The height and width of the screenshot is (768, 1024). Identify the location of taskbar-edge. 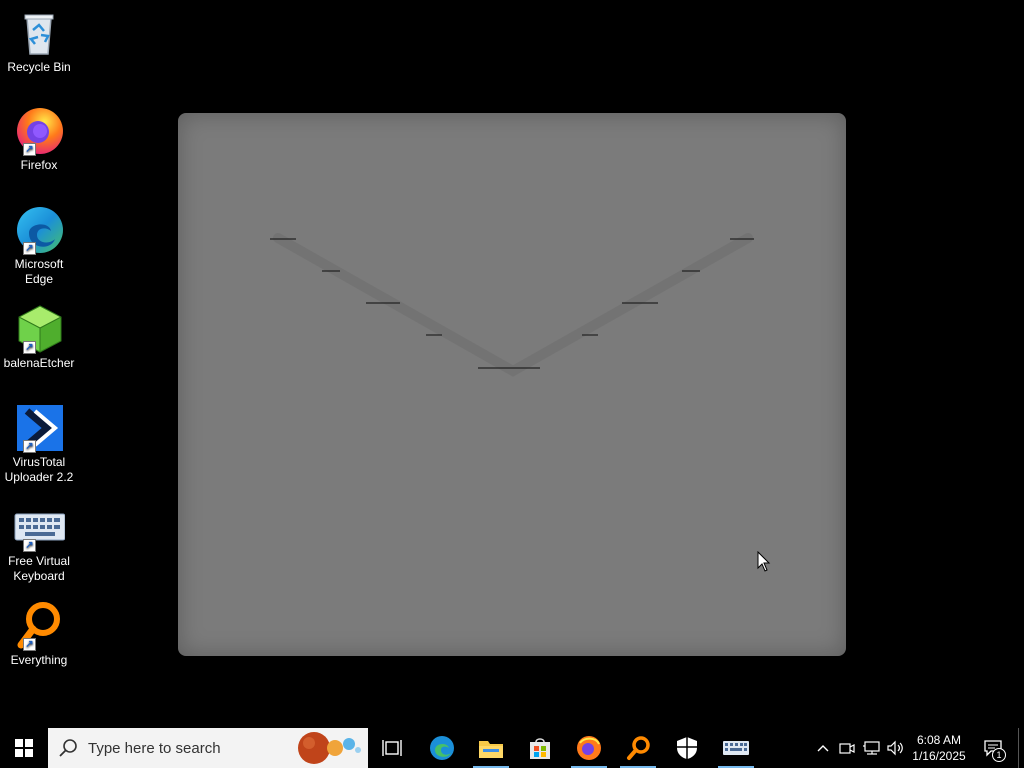
(442, 748).